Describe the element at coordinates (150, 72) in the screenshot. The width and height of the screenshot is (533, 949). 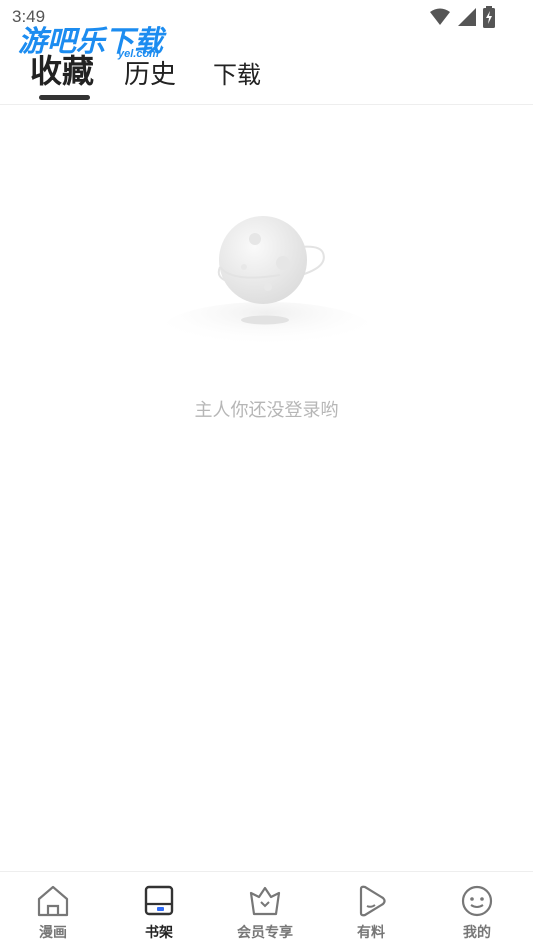
I see `tab-history: 历史` at that location.